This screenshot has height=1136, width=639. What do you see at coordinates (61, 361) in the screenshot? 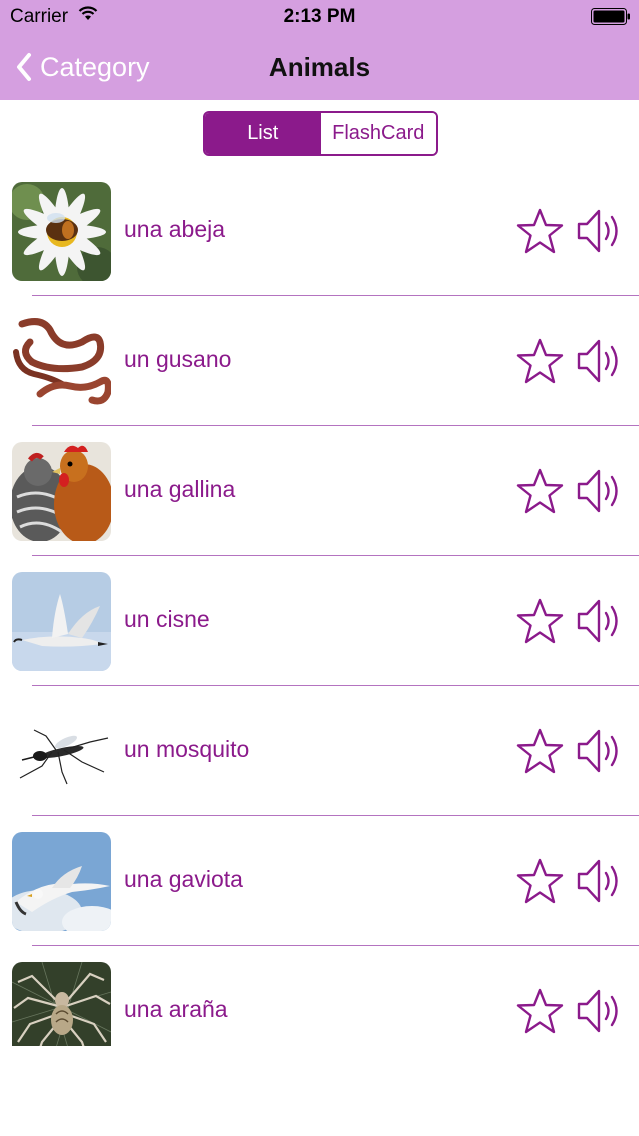
I see `worm-photo` at bounding box center [61, 361].